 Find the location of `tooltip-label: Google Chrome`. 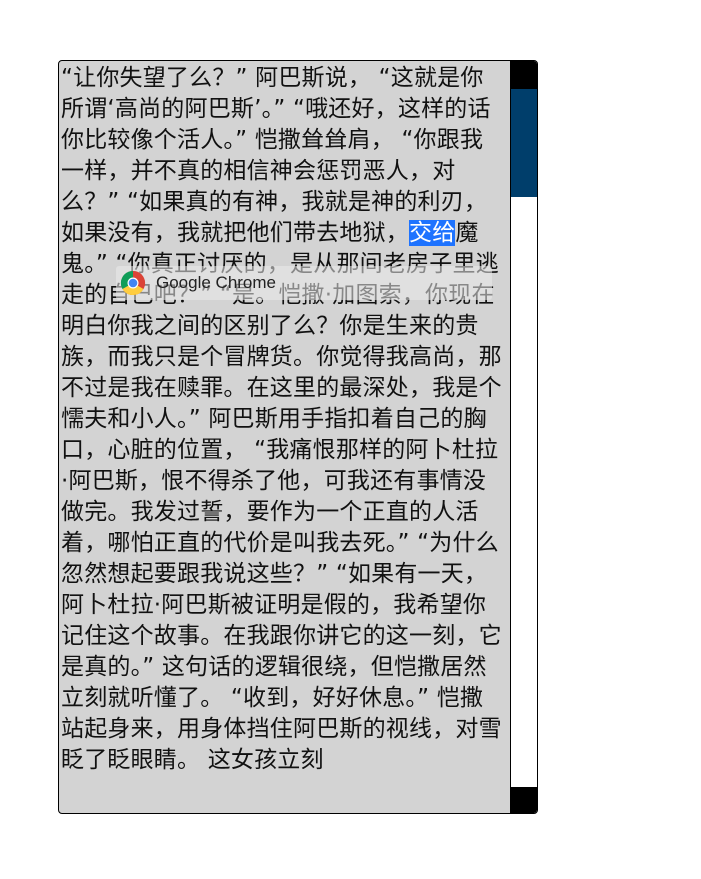

tooltip-label: Google Chrome is located at coordinates (216, 282).